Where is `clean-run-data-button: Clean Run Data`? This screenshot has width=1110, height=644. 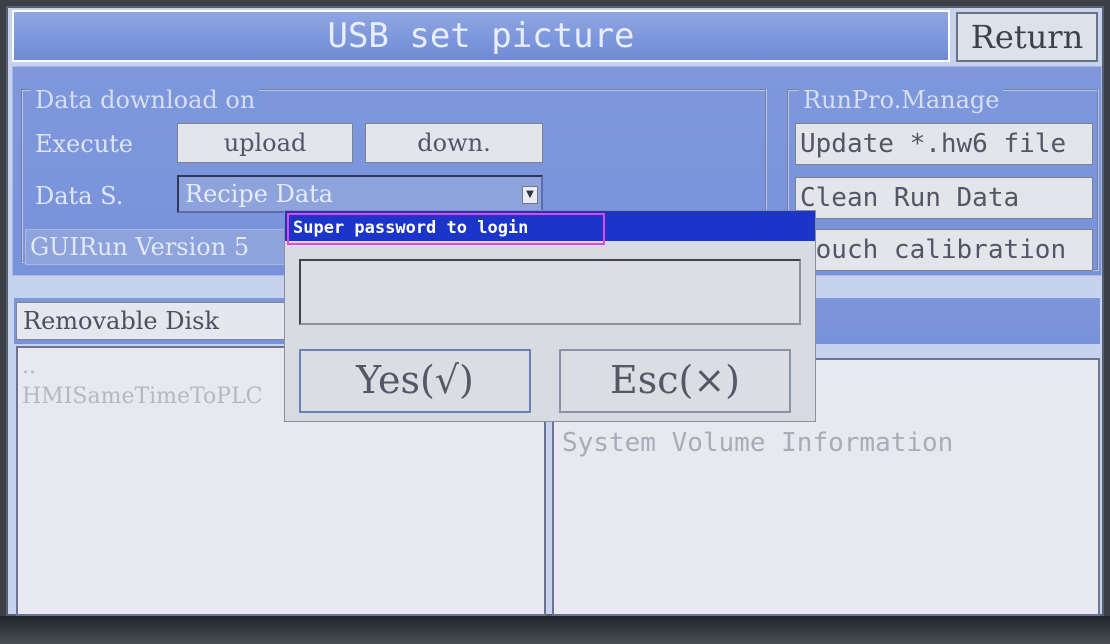
clean-run-data-button: Clean Run Data is located at coordinates (944, 198).